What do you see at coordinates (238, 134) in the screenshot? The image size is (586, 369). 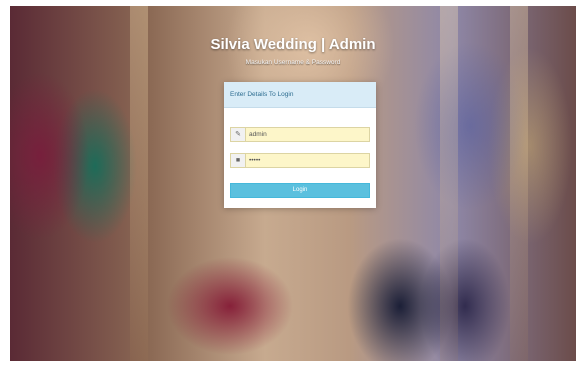 I see `user-icon: ✎` at bounding box center [238, 134].